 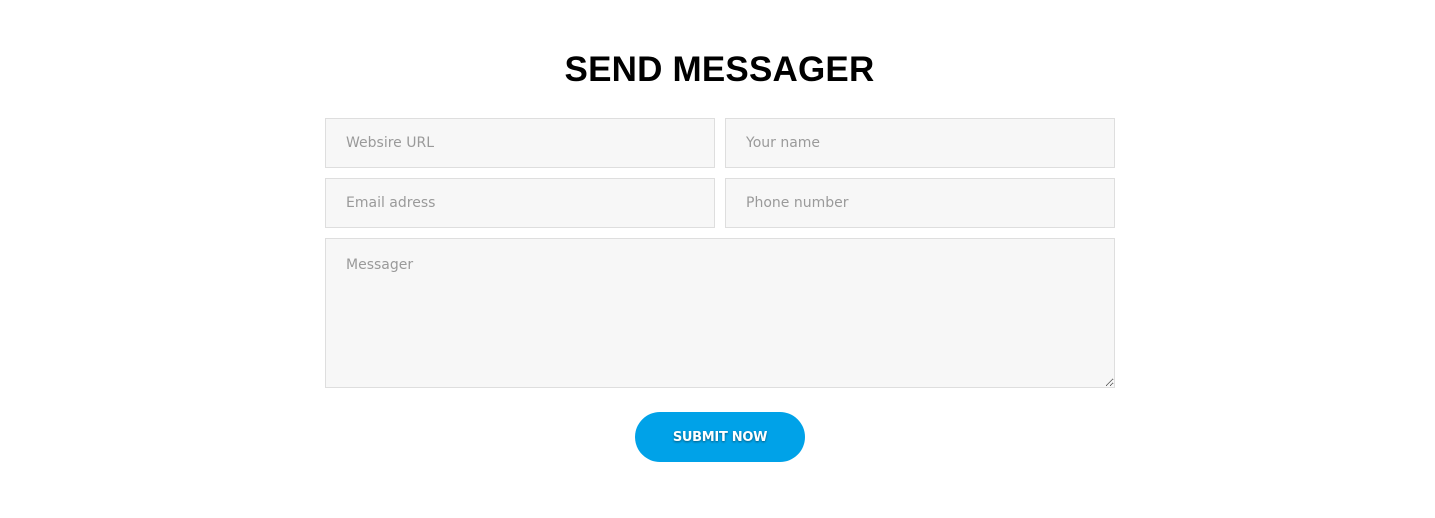 I want to click on your-name-input, so click(x=920, y=143).